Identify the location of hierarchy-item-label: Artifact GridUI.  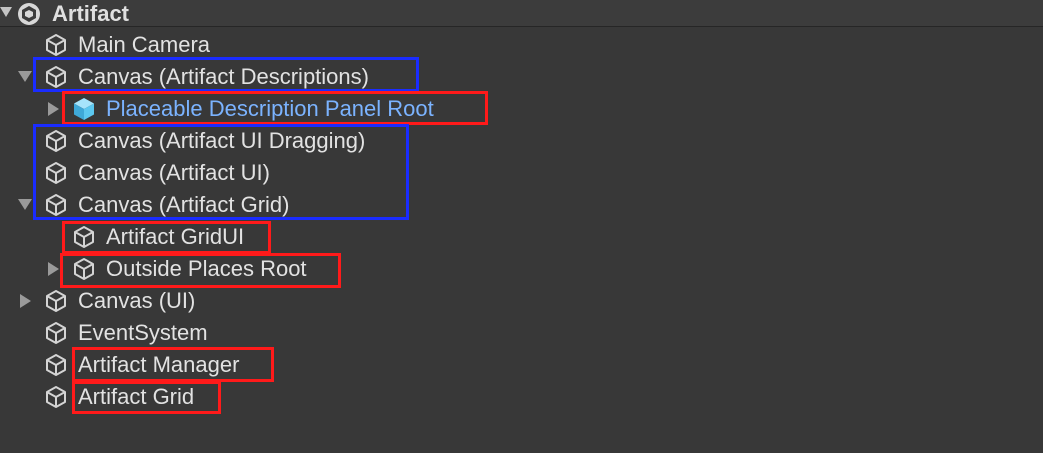
(175, 236).